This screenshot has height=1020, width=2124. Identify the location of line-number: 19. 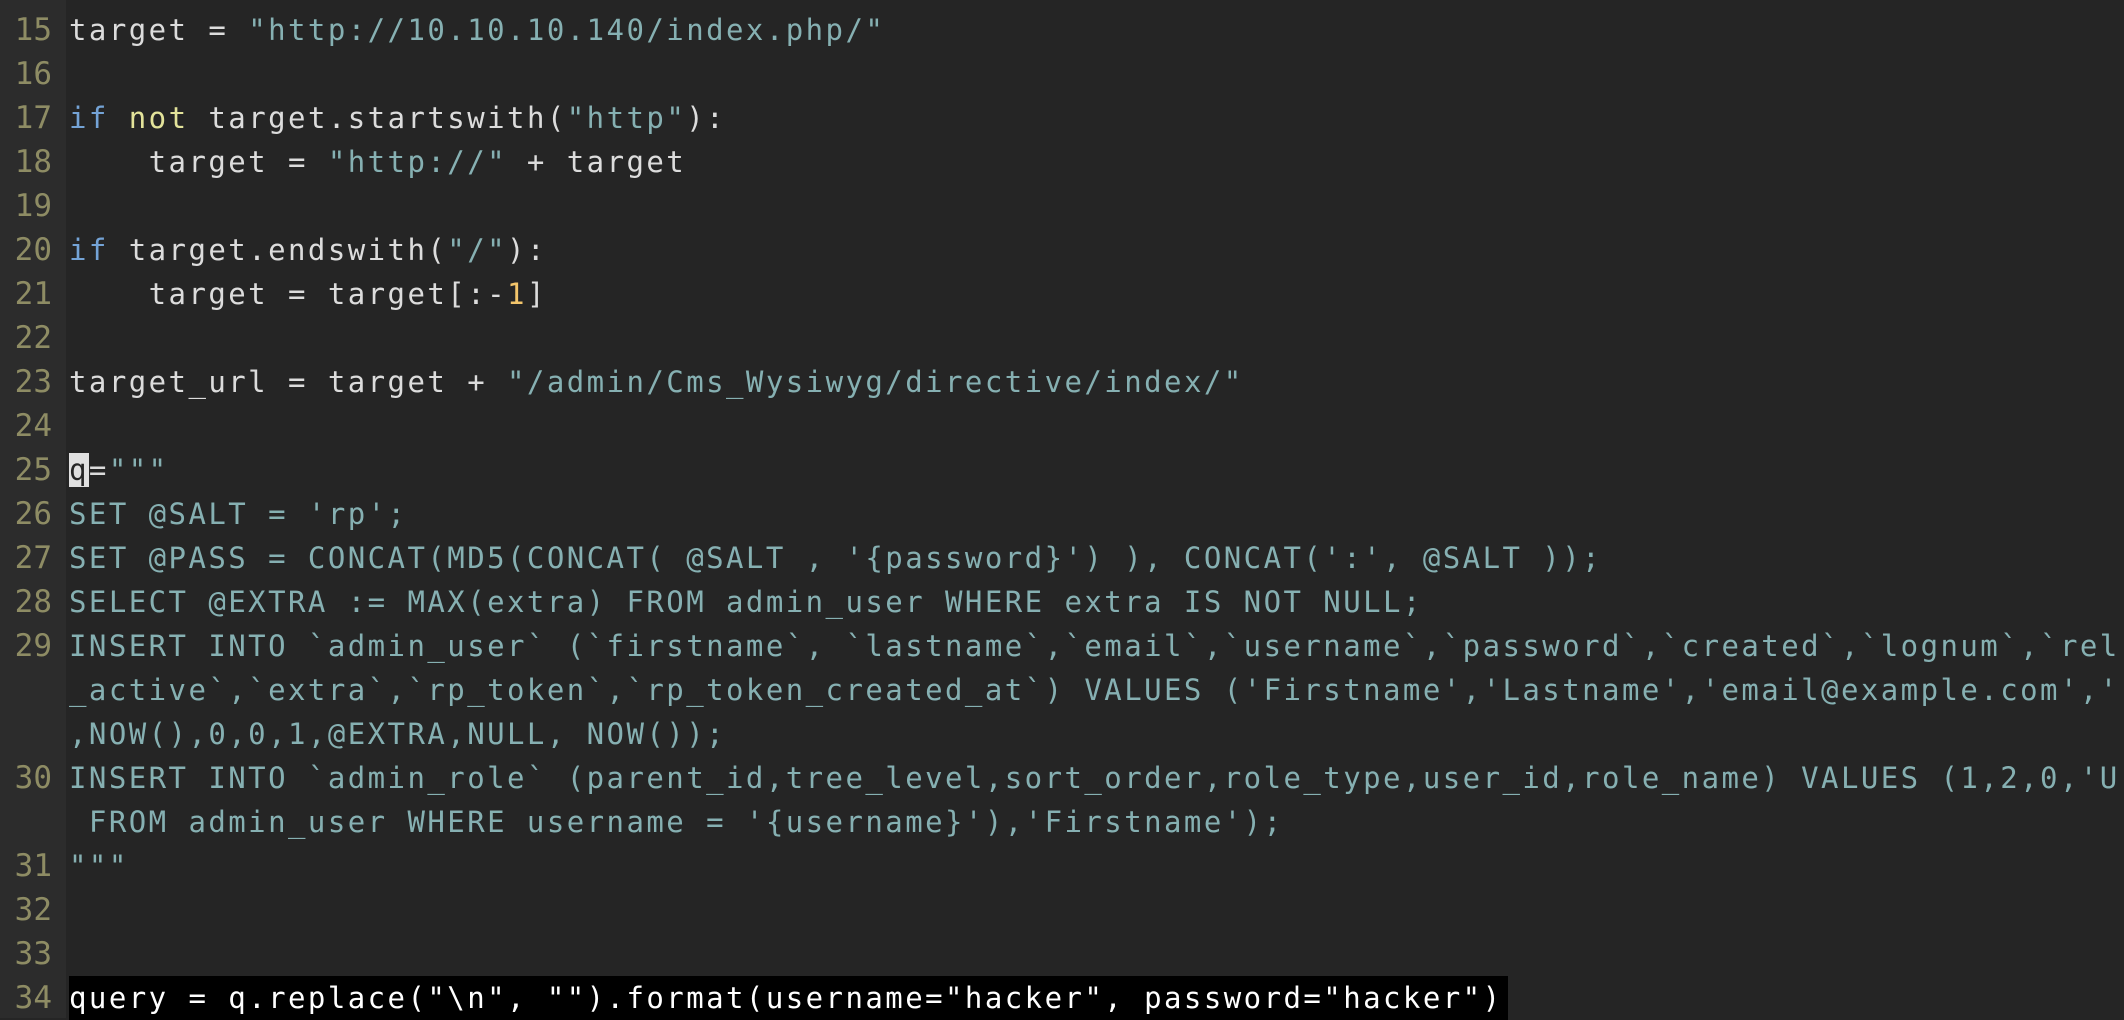
(33, 206).